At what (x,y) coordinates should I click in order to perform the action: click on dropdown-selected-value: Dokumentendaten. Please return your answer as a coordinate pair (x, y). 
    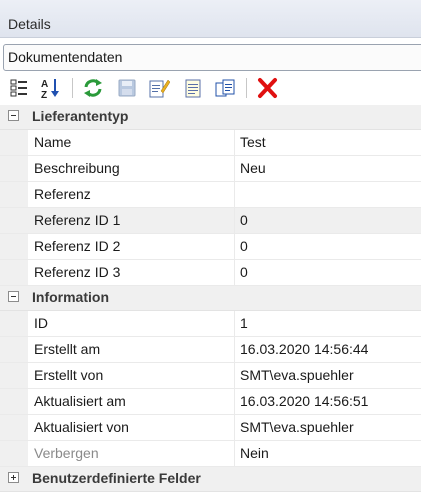
    Looking at the image, I should click on (65, 57).